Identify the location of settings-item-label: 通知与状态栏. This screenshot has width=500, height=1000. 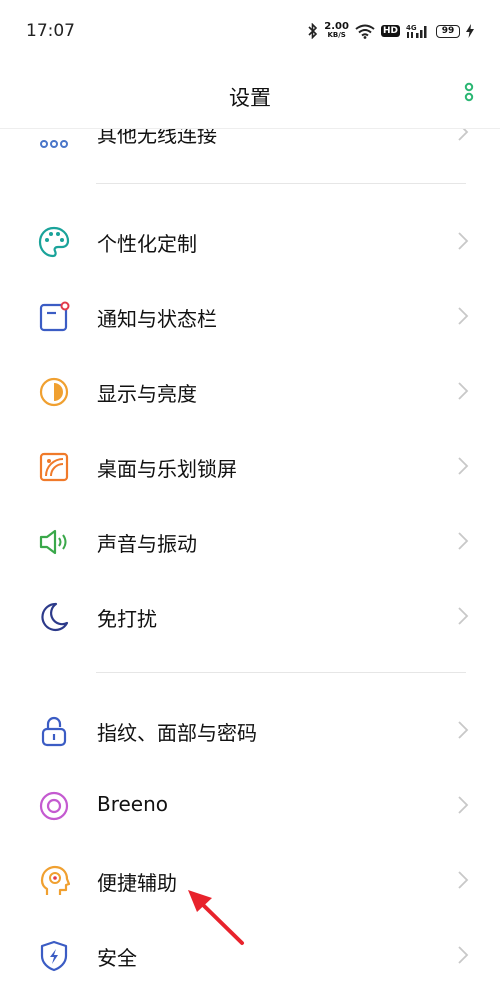
(157, 319).